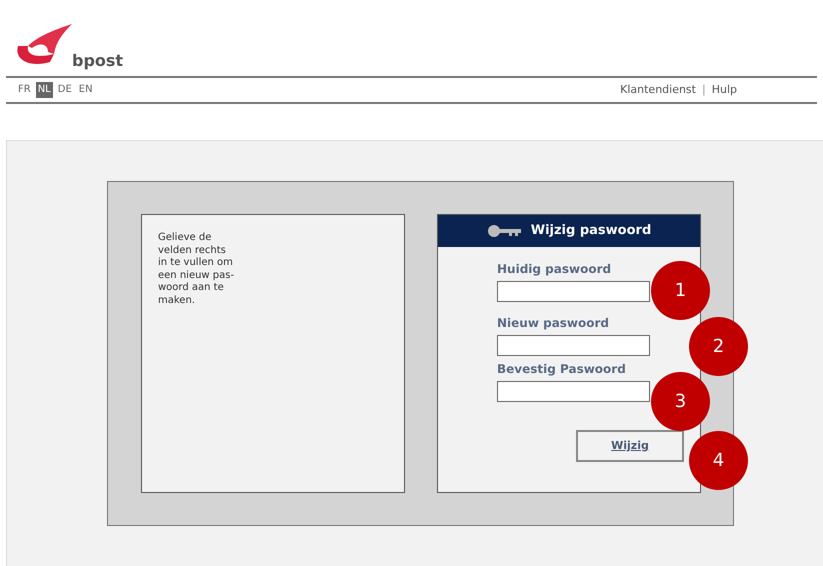  Describe the element at coordinates (724, 90) in the screenshot. I see `header-link: Hulp` at that location.